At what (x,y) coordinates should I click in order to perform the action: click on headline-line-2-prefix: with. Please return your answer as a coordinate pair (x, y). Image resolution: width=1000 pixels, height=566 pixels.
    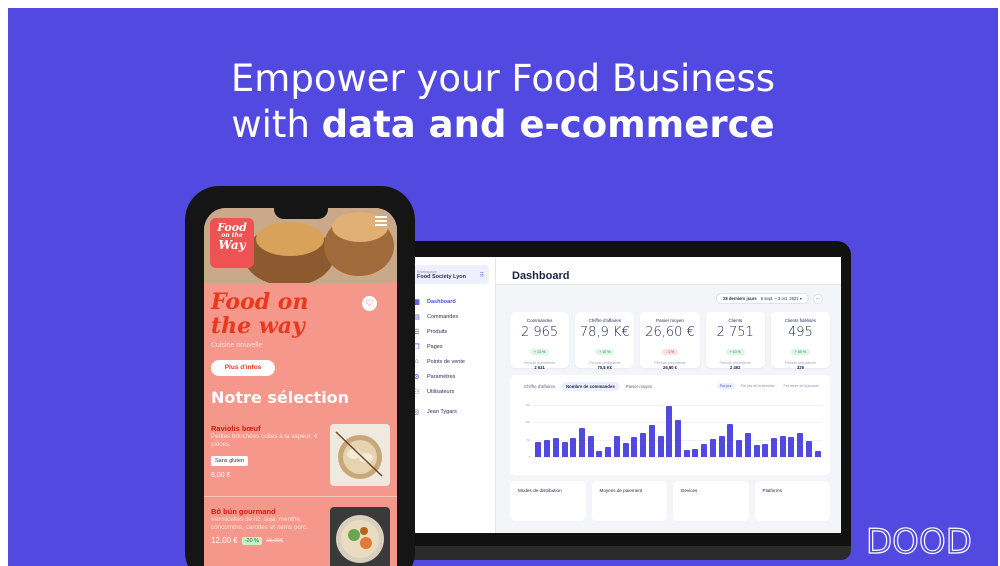
    Looking at the image, I should click on (276, 124).